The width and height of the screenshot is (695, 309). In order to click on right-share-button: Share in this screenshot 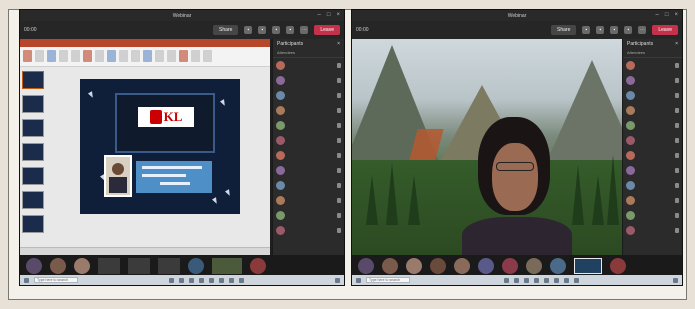, I will do `click(564, 30)`.